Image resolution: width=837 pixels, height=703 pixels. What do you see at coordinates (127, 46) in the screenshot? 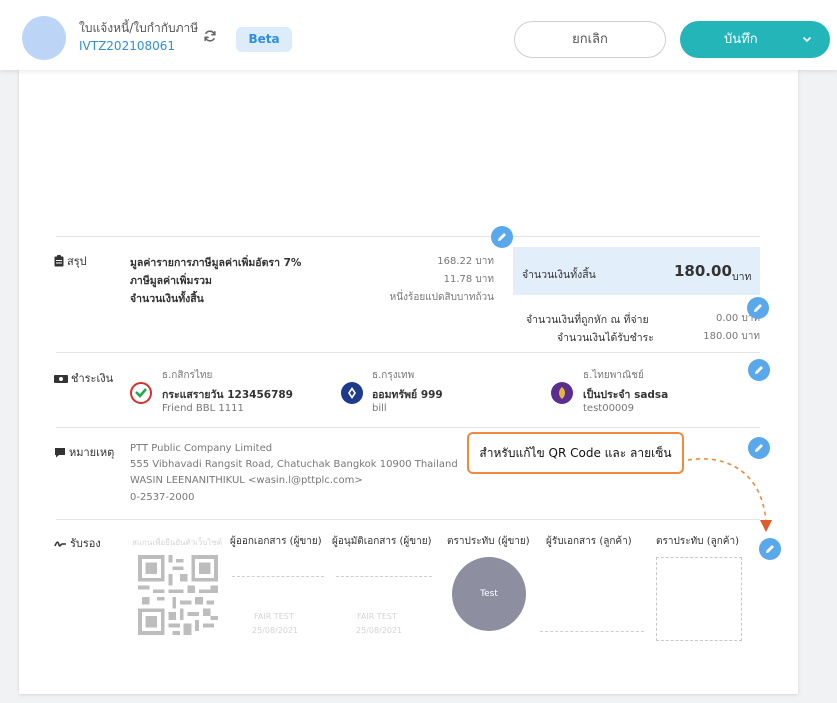
I see `document-number: IVTZ202108061` at bounding box center [127, 46].